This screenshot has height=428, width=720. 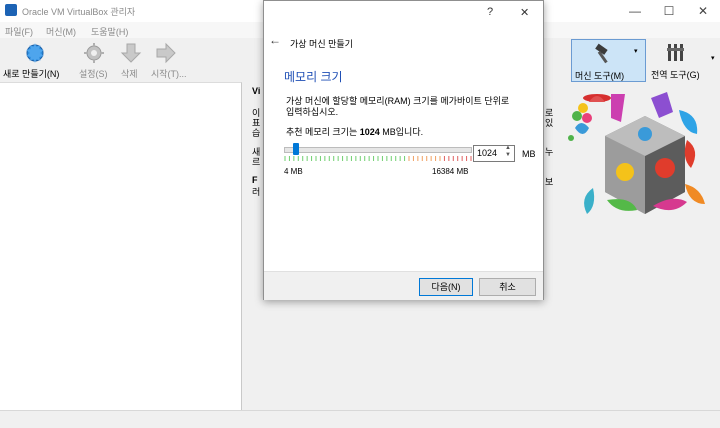 What do you see at coordinates (378, 158) in the screenshot?
I see `memory-slider-scale` at bounding box center [378, 158].